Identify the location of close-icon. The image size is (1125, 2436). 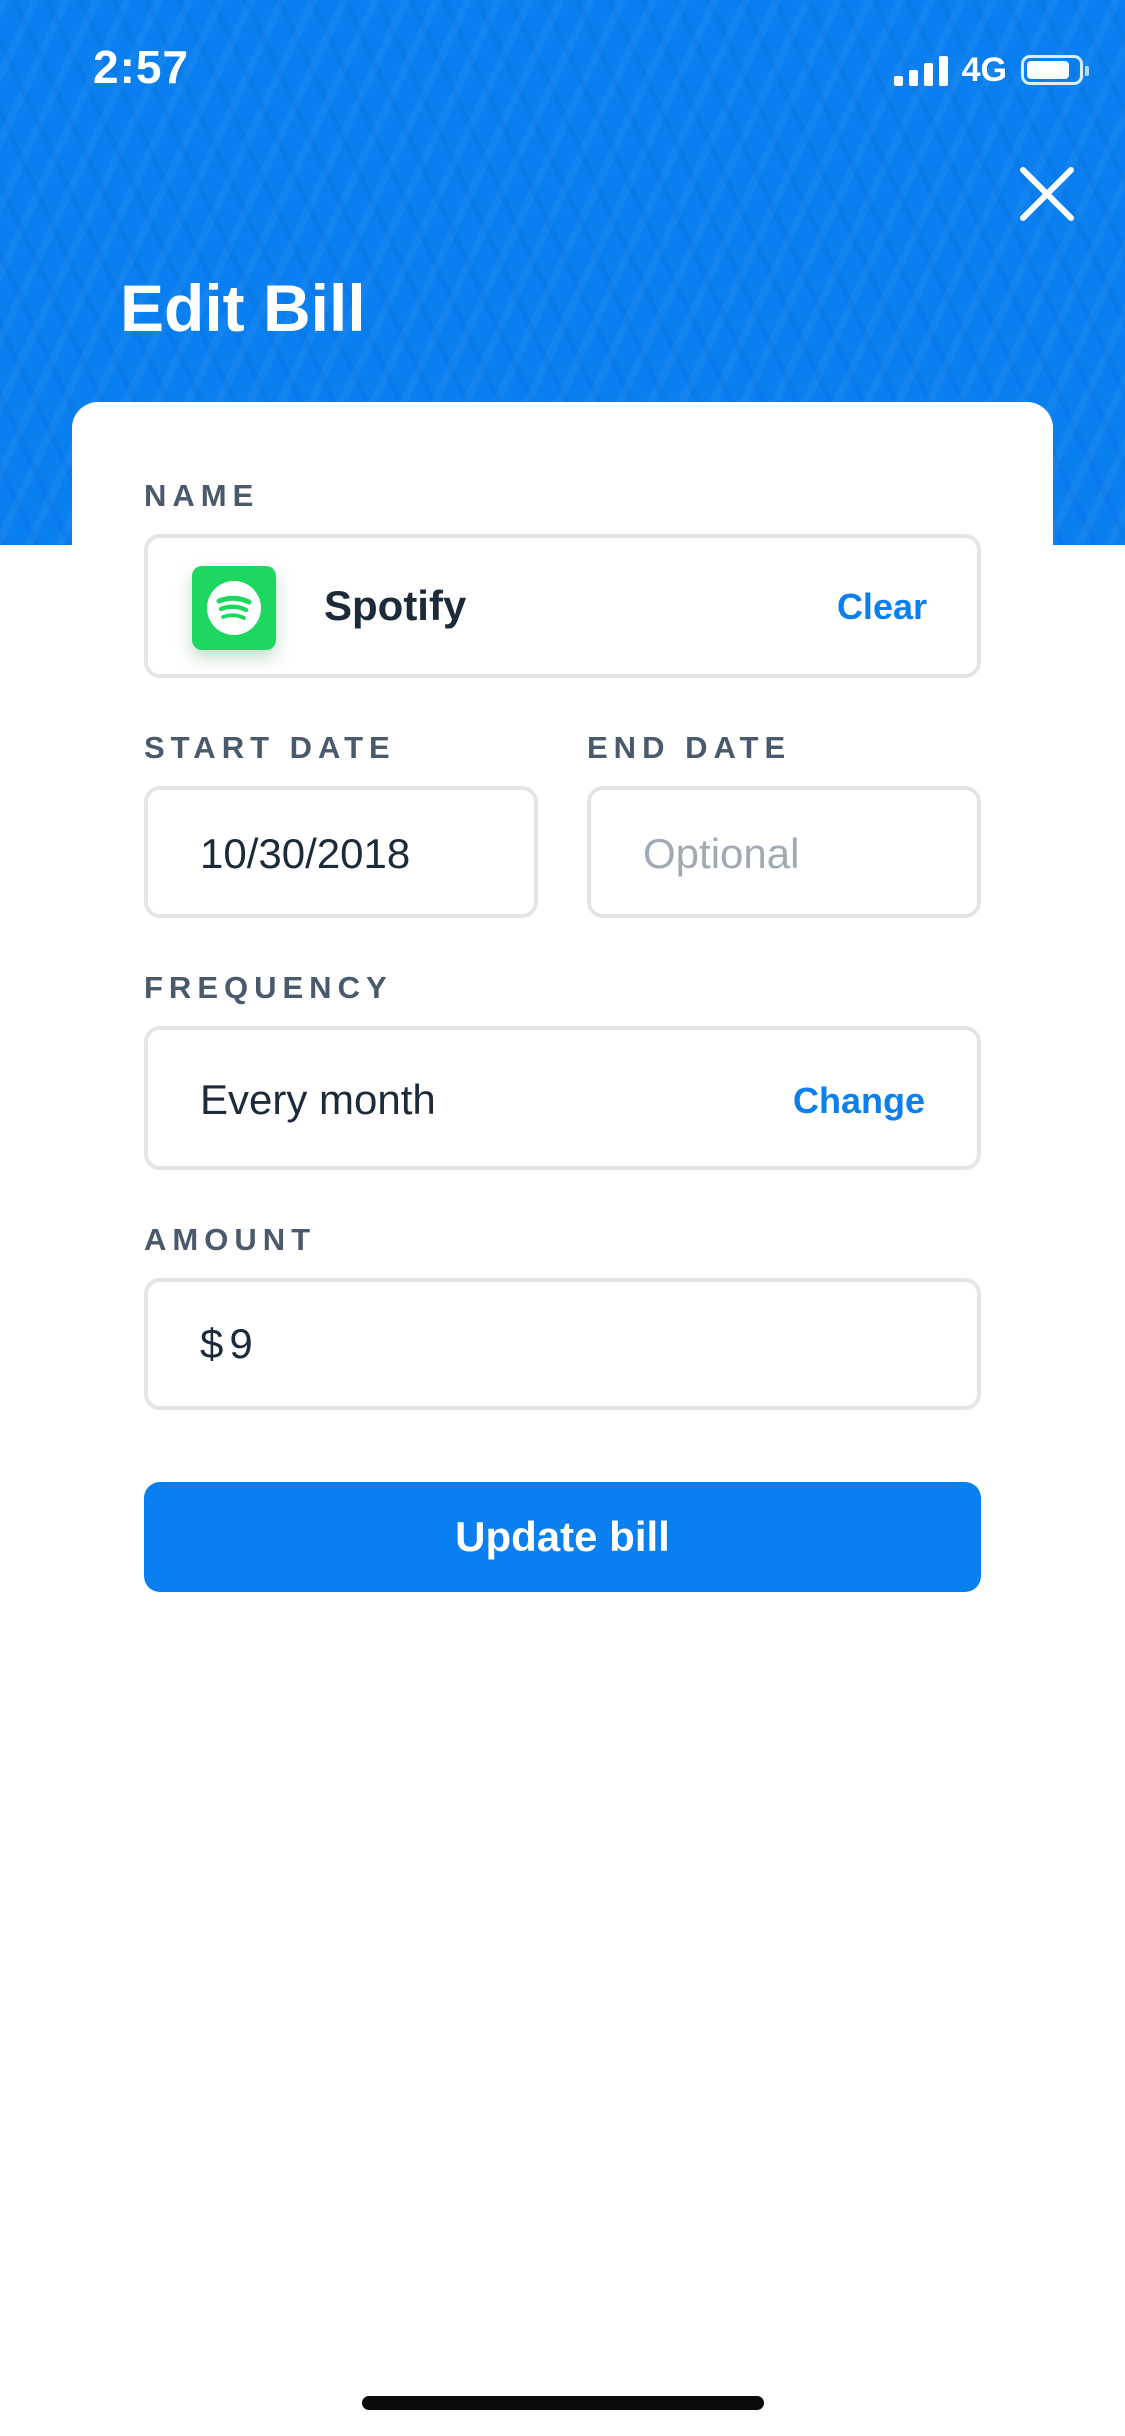
(1047, 194).